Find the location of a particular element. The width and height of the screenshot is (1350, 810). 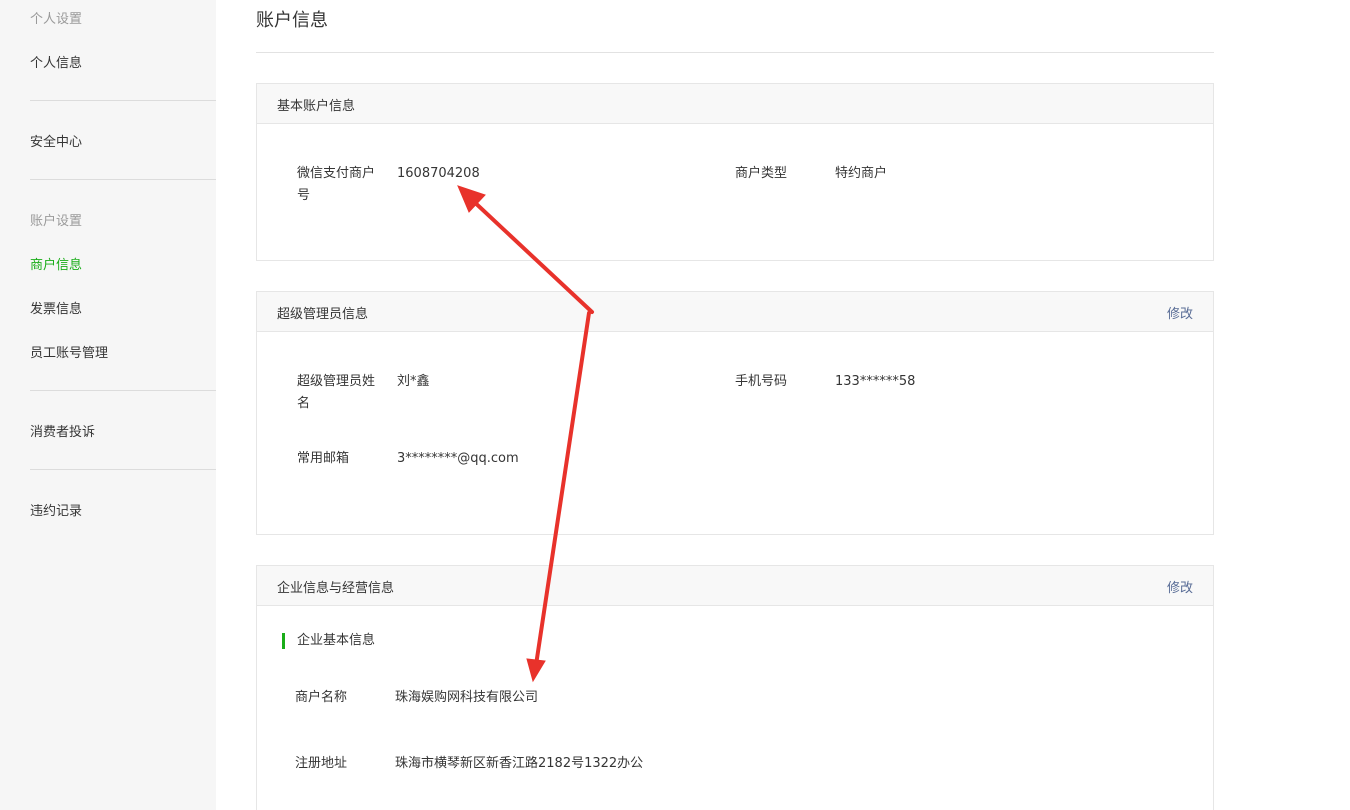

panel-title: 基本账户信息 is located at coordinates (316, 106).